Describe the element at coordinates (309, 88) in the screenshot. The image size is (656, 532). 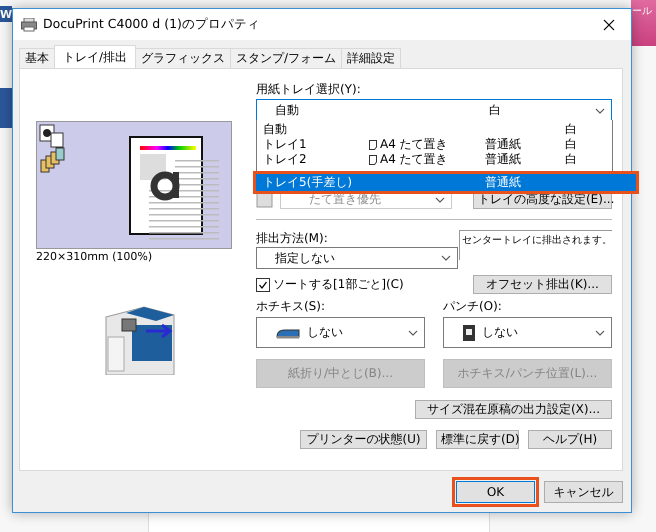
I see `field-label: 用紙トレイ選択(Y):` at that location.